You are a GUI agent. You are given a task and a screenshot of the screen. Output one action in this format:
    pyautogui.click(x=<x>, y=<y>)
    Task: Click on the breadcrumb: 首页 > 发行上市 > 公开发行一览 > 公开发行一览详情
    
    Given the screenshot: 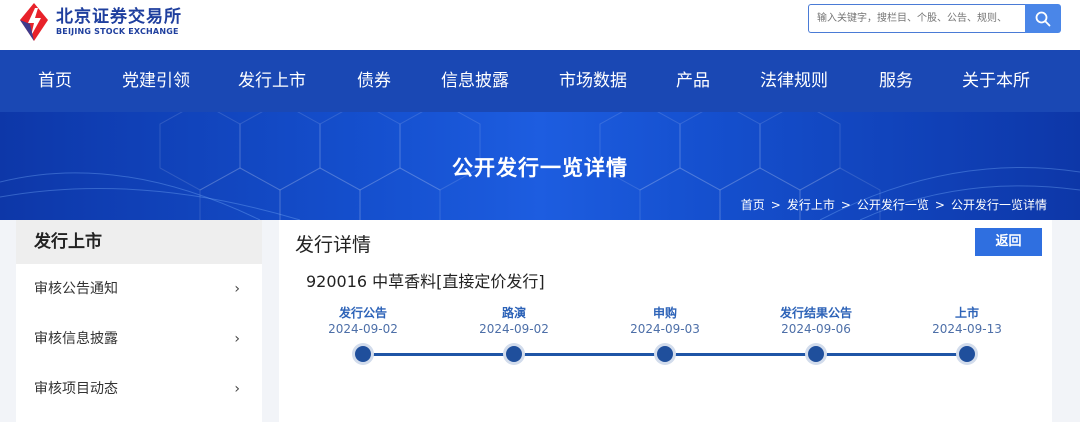 What is the action you would take?
    pyautogui.click(x=894, y=204)
    